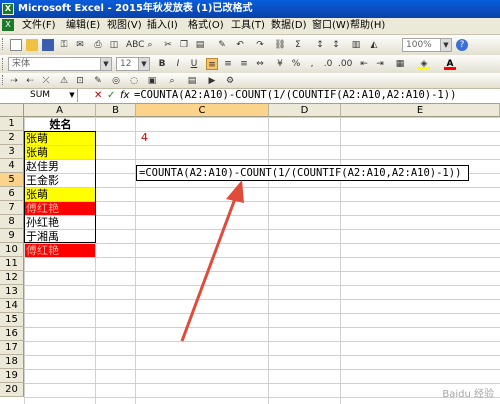 Image resolution: width=500 pixels, height=404 pixels. What do you see at coordinates (468, 394) in the screenshot?
I see `watermark: Baidu 经验` at bounding box center [468, 394].